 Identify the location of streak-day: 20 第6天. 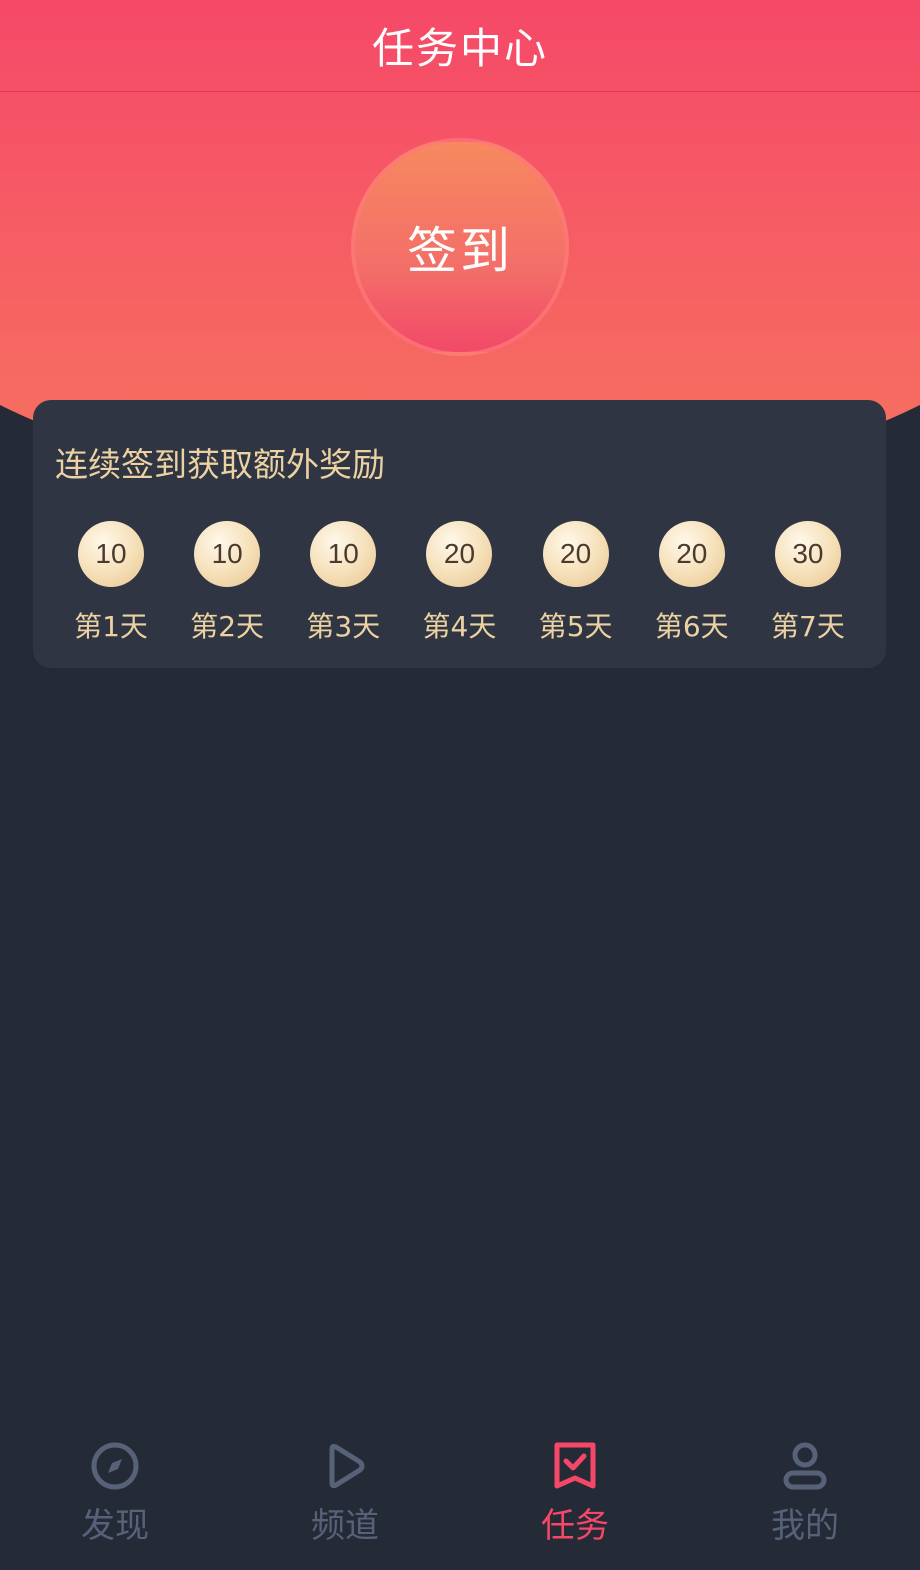
(692, 583).